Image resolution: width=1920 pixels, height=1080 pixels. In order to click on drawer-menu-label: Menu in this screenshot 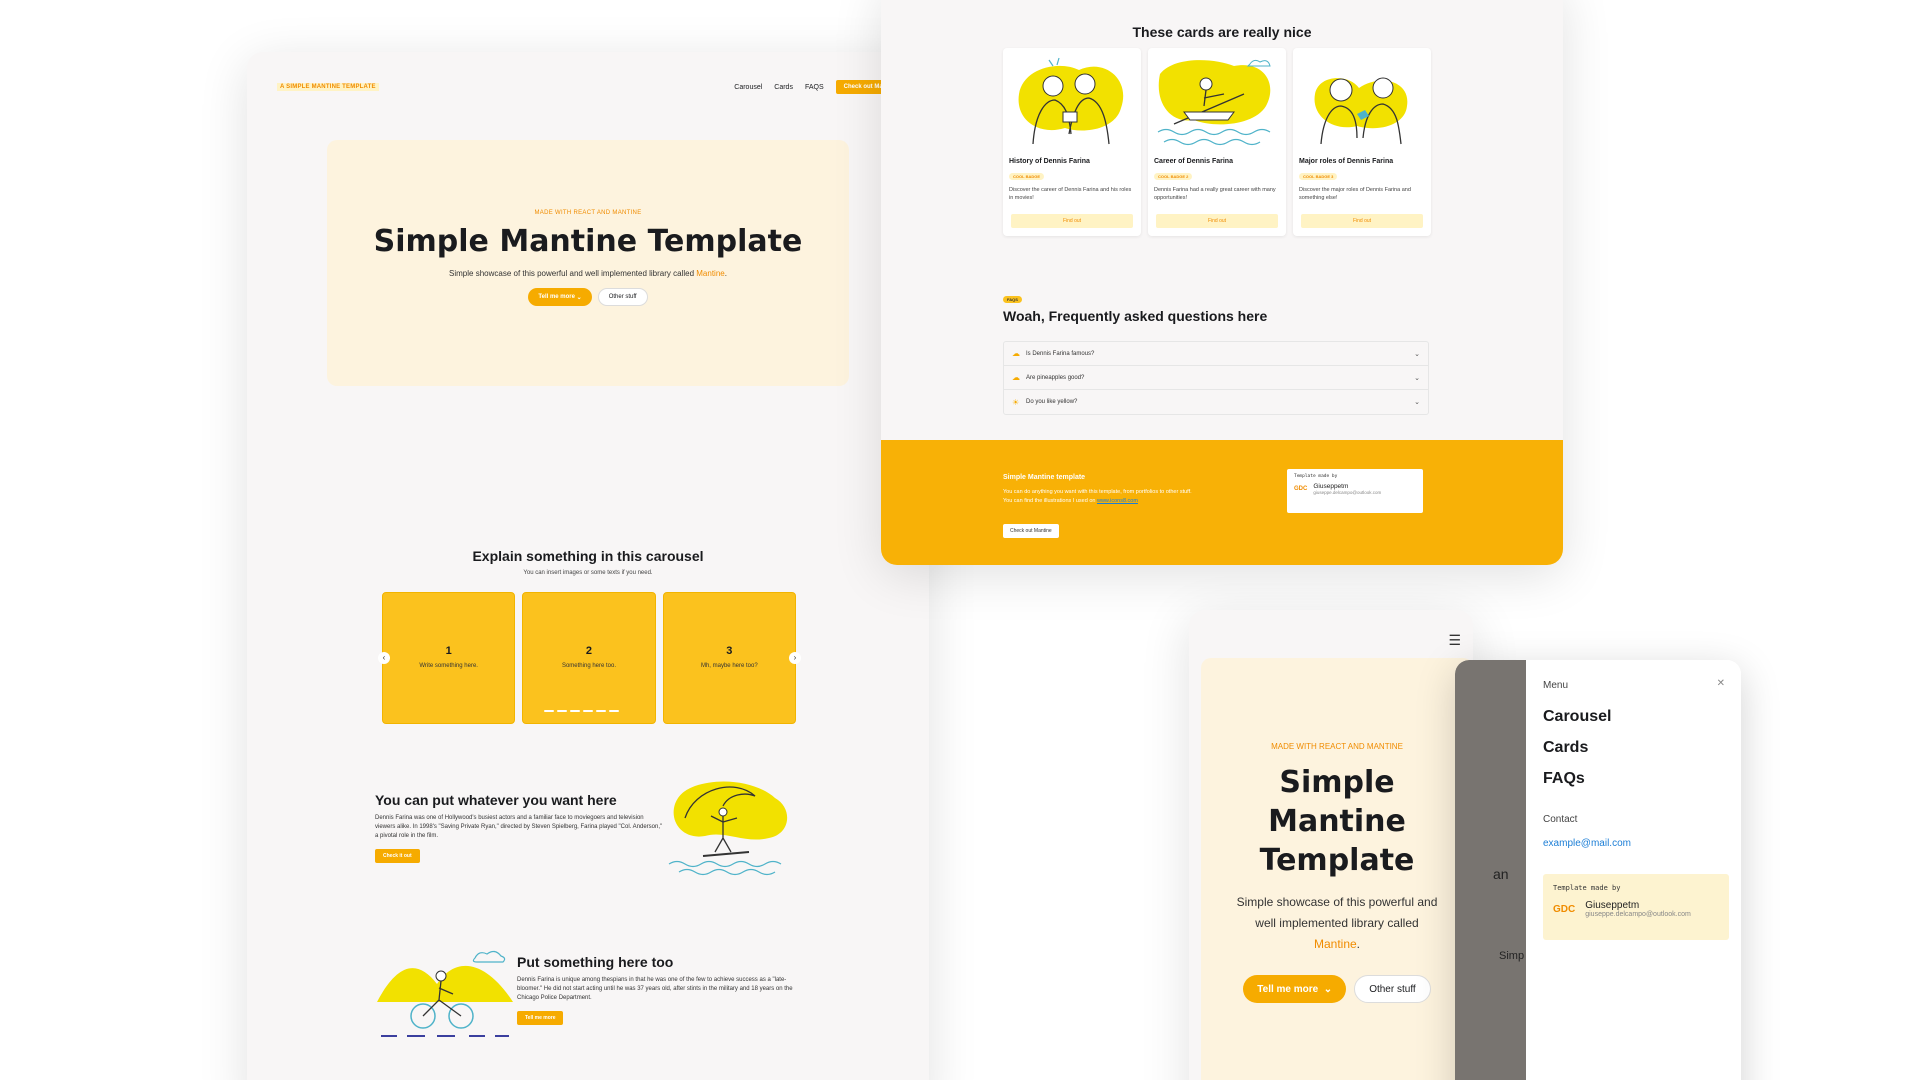, I will do `click(1556, 685)`.